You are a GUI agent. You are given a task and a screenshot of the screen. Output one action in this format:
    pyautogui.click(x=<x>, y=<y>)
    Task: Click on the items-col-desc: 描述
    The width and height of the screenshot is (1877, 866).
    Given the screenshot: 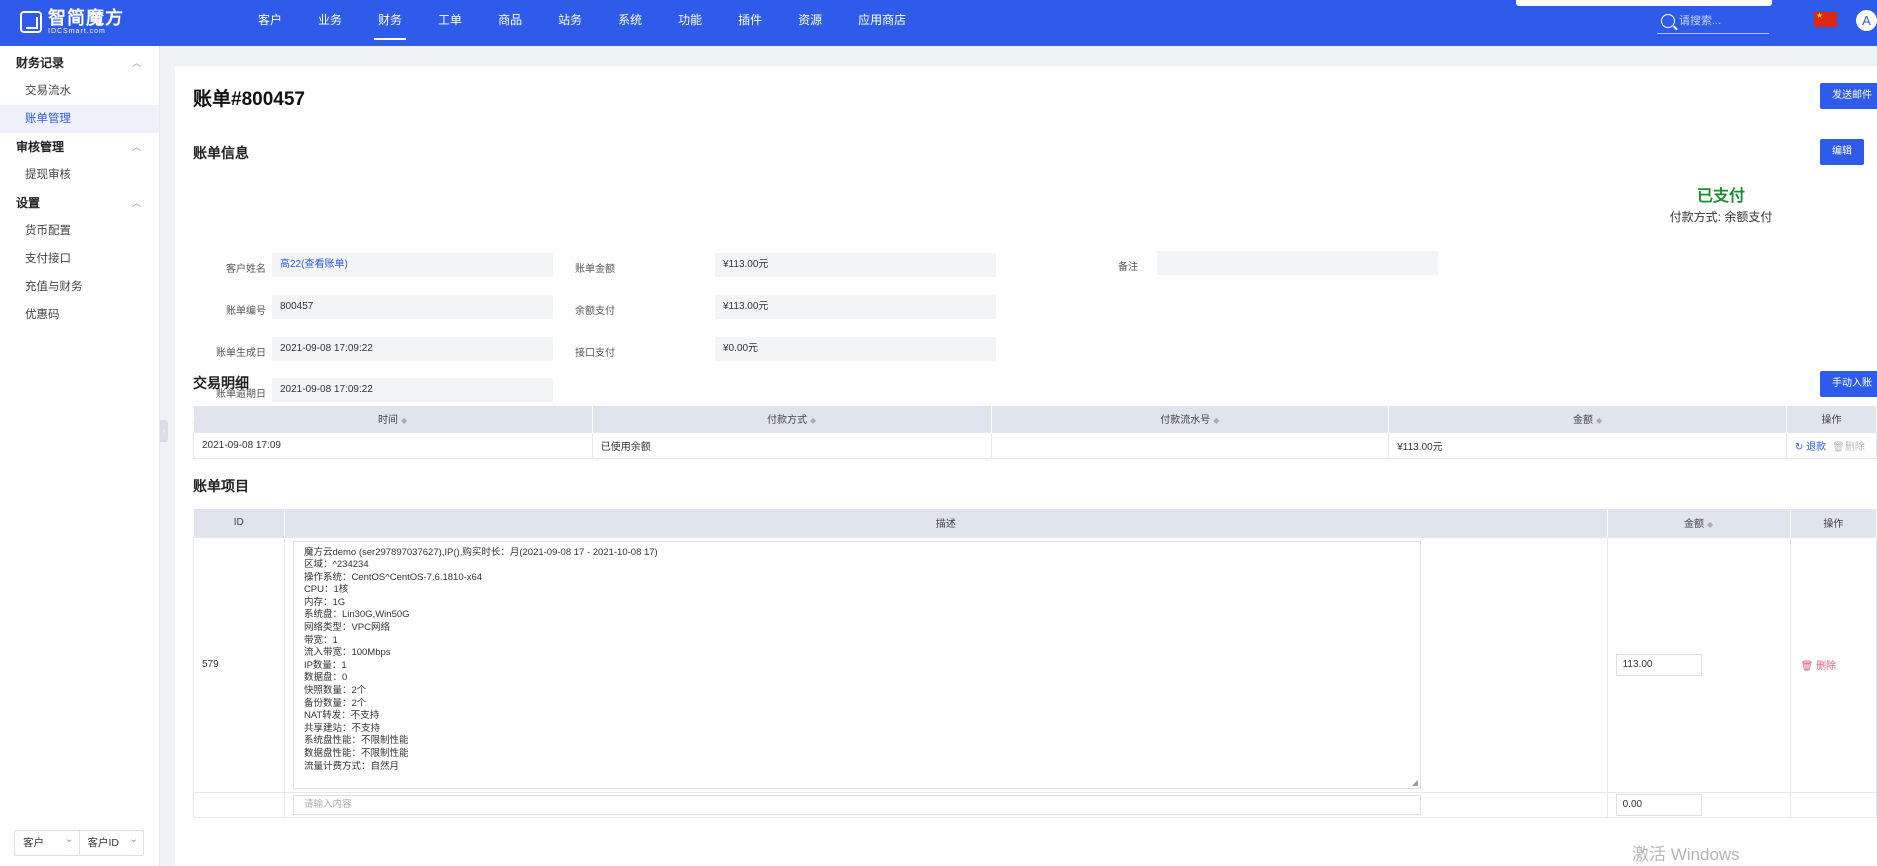 What is the action you would take?
    pyautogui.click(x=946, y=523)
    